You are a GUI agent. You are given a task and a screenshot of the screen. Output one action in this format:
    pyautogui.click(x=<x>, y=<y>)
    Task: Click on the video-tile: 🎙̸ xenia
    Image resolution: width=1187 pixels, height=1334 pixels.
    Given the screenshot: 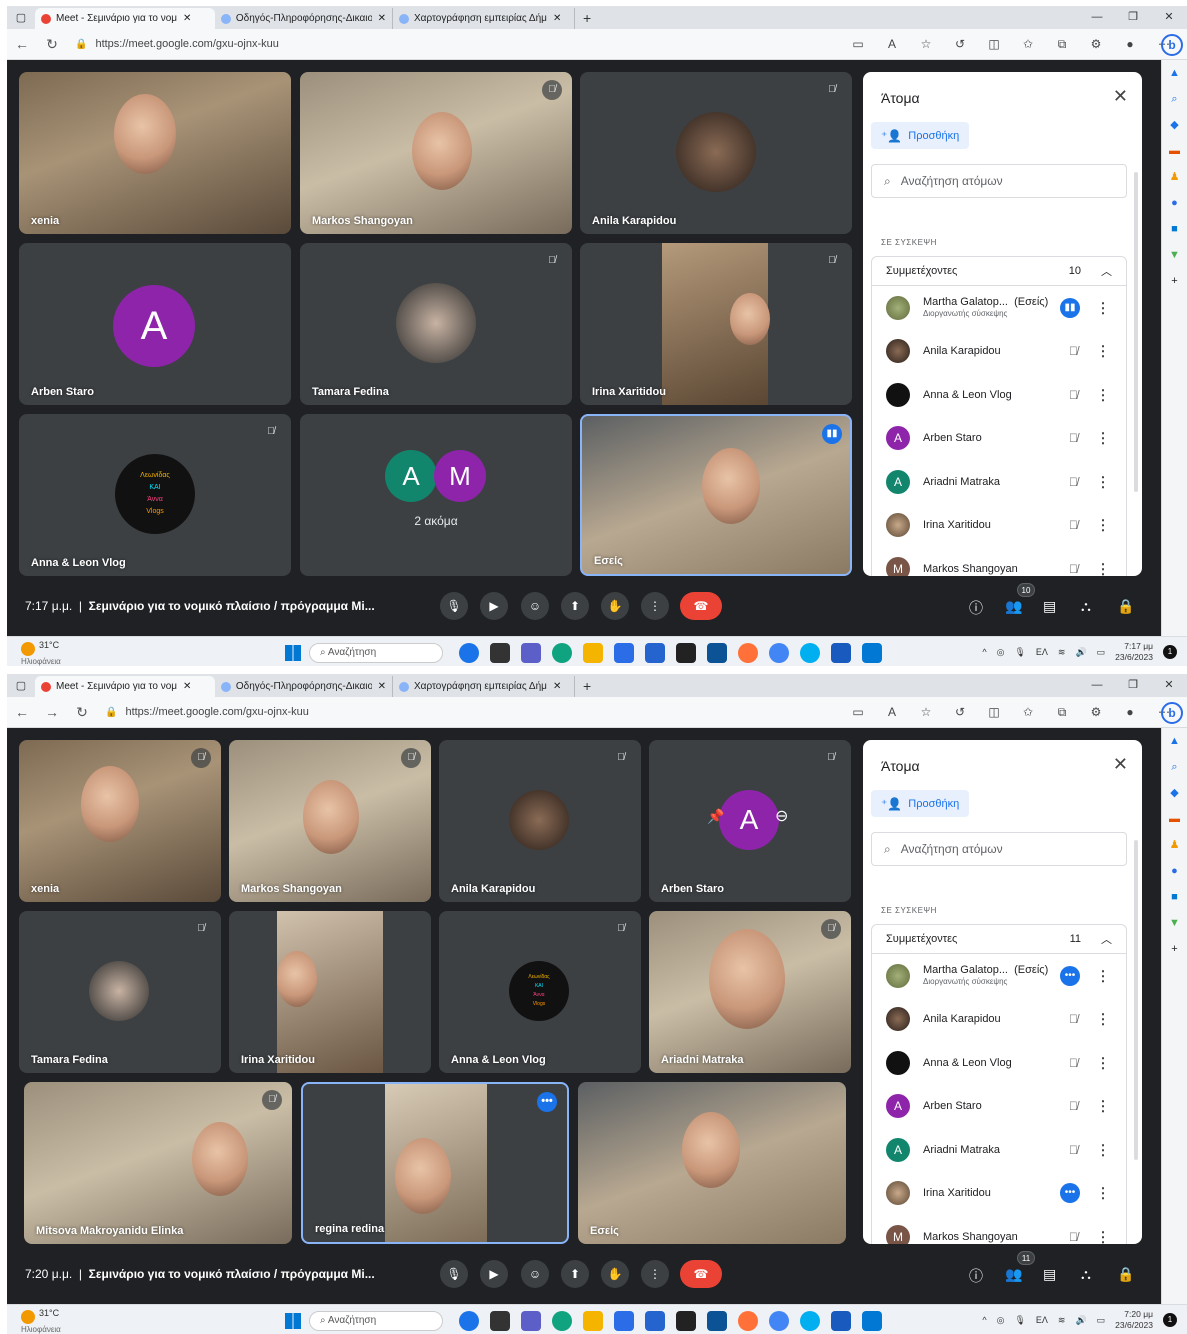 What is the action you would take?
    pyautogui.click(x=120, y=821)
    